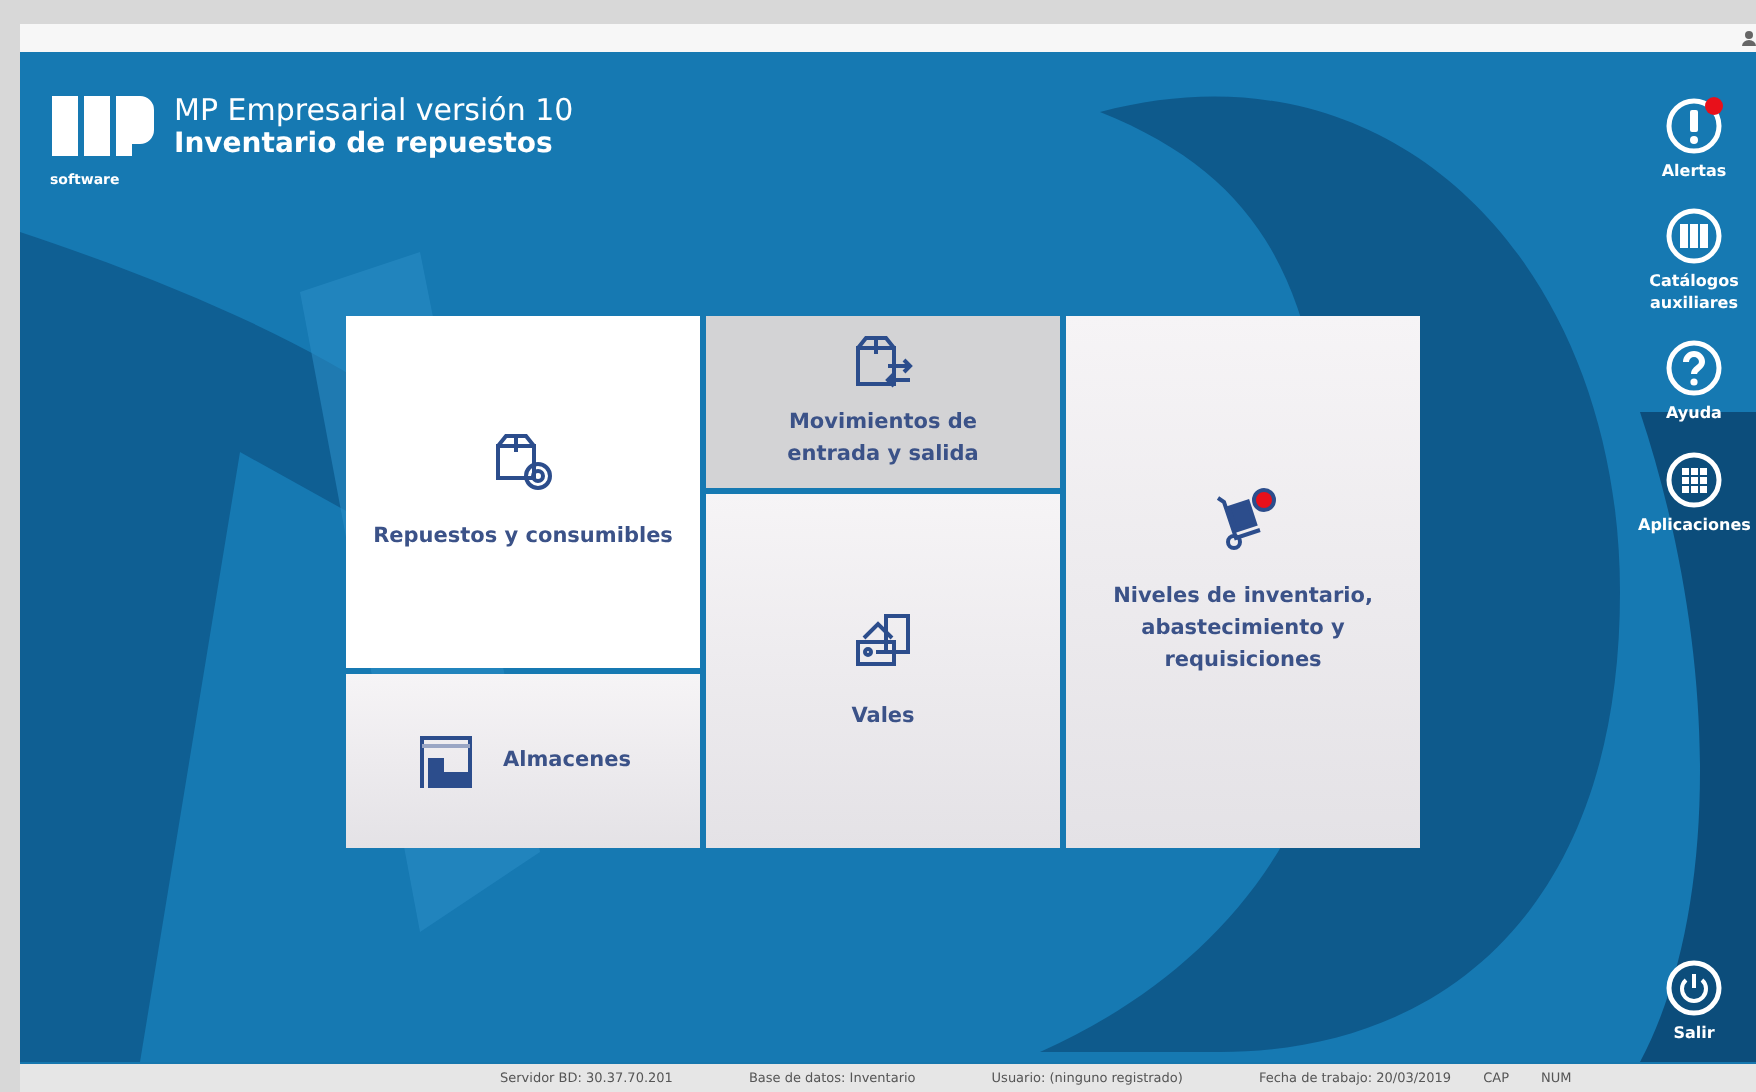 The height and width of the screenshot is (1092, 1756). What do you see at coordinates (445, 761) in the screenshot?
I see `warehouse-icon` at bounding box center [445, 761].